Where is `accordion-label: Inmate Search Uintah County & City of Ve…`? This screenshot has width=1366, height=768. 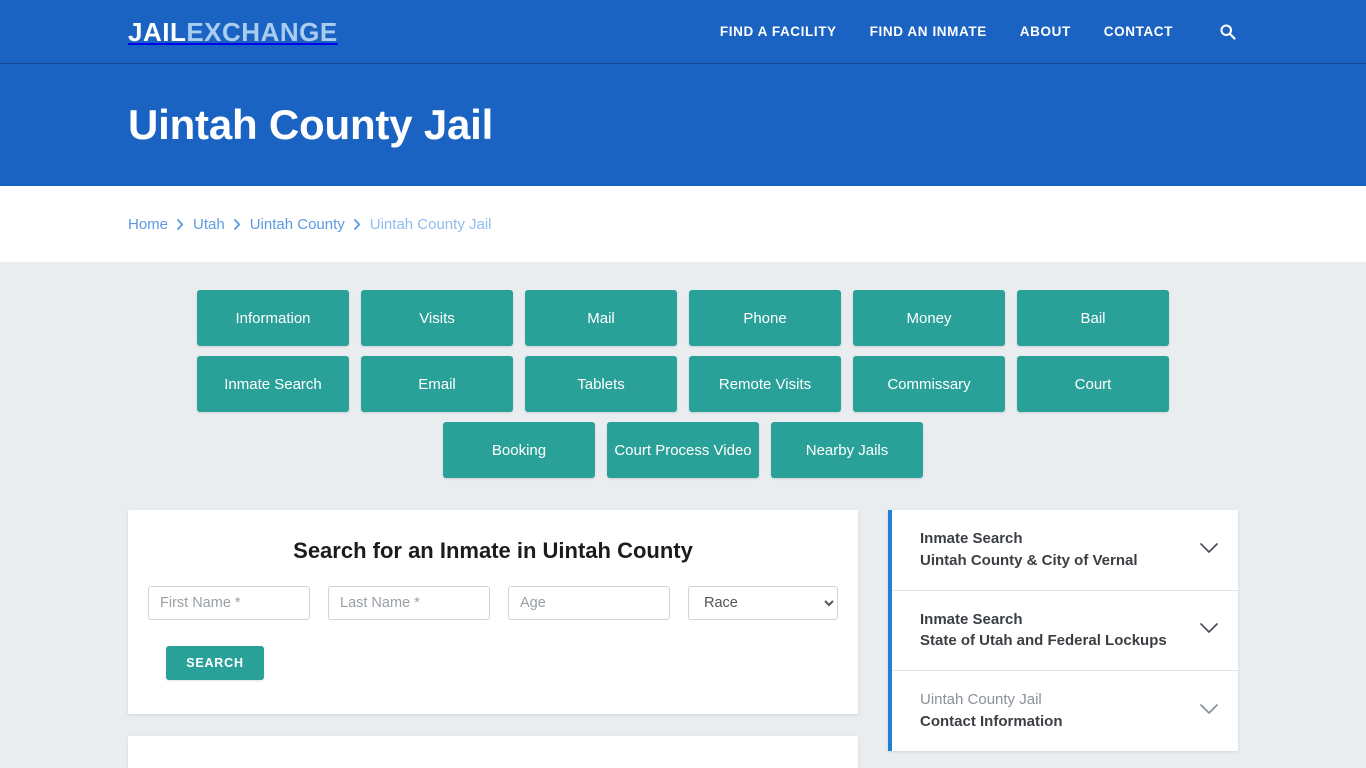
accordion-label: Inmate Search Uintah County & City of Ve… is located at coordinates (1029, 550).